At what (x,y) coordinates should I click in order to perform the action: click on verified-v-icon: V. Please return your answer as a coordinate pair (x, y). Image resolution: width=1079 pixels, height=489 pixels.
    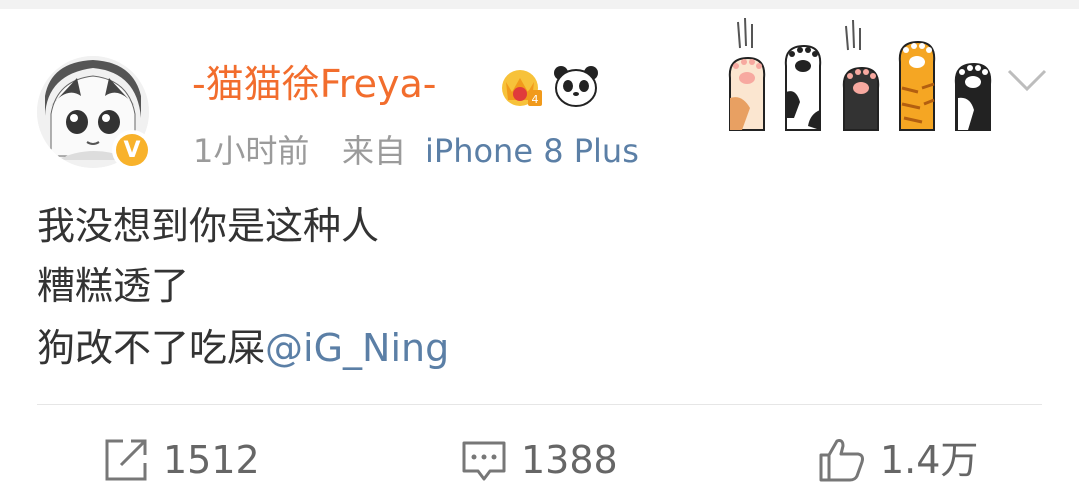
    Looking at the image, I should click on (132, 150).